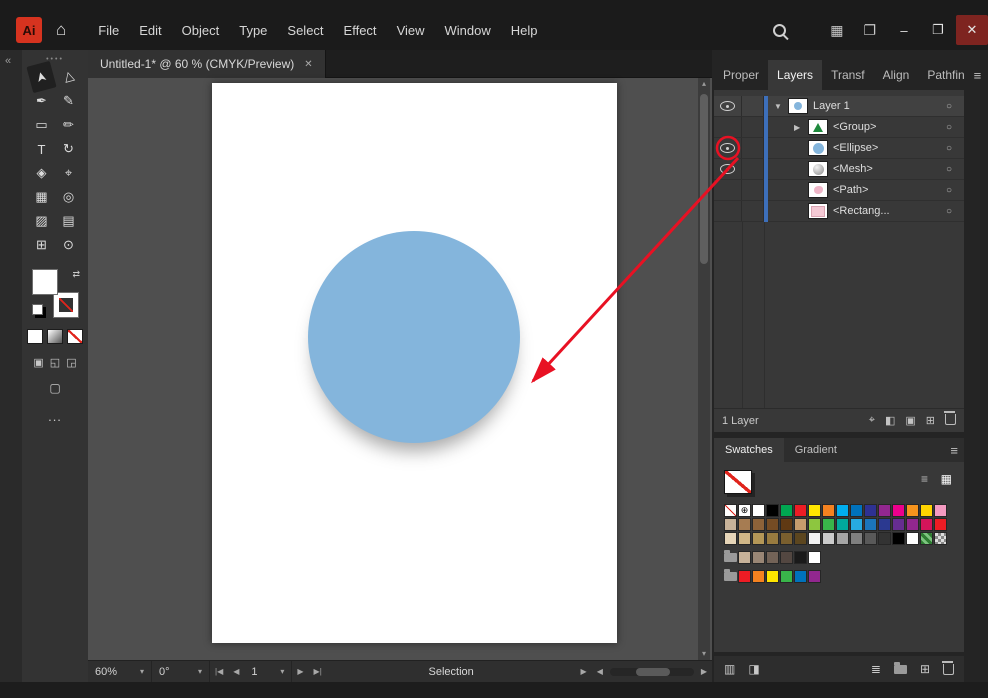  What do you see at coordinates (950, 419) in the screenshot?
I see `delete-layer-icon` at bounding box center [950, 419].